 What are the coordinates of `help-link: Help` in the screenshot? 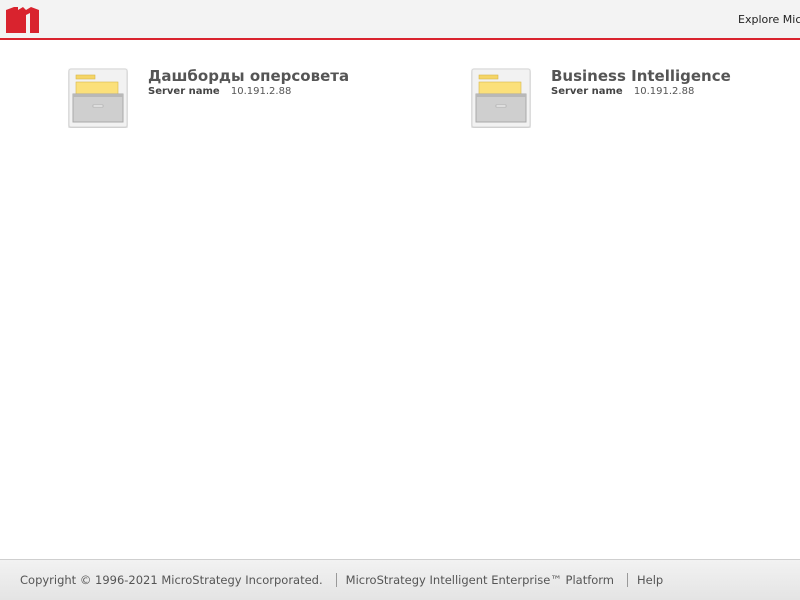 It's located at (650, 580).